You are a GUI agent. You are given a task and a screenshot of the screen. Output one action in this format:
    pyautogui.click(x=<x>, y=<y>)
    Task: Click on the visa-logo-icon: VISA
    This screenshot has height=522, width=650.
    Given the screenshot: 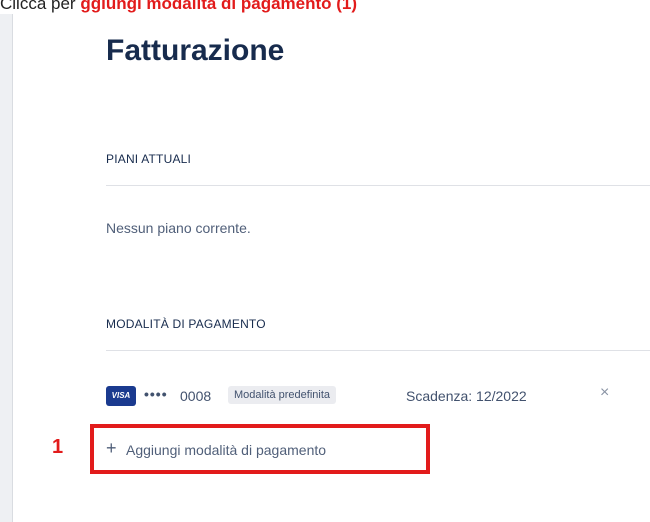 What is the action you would take?
    pyautogui.click(x=121, y=396)
    